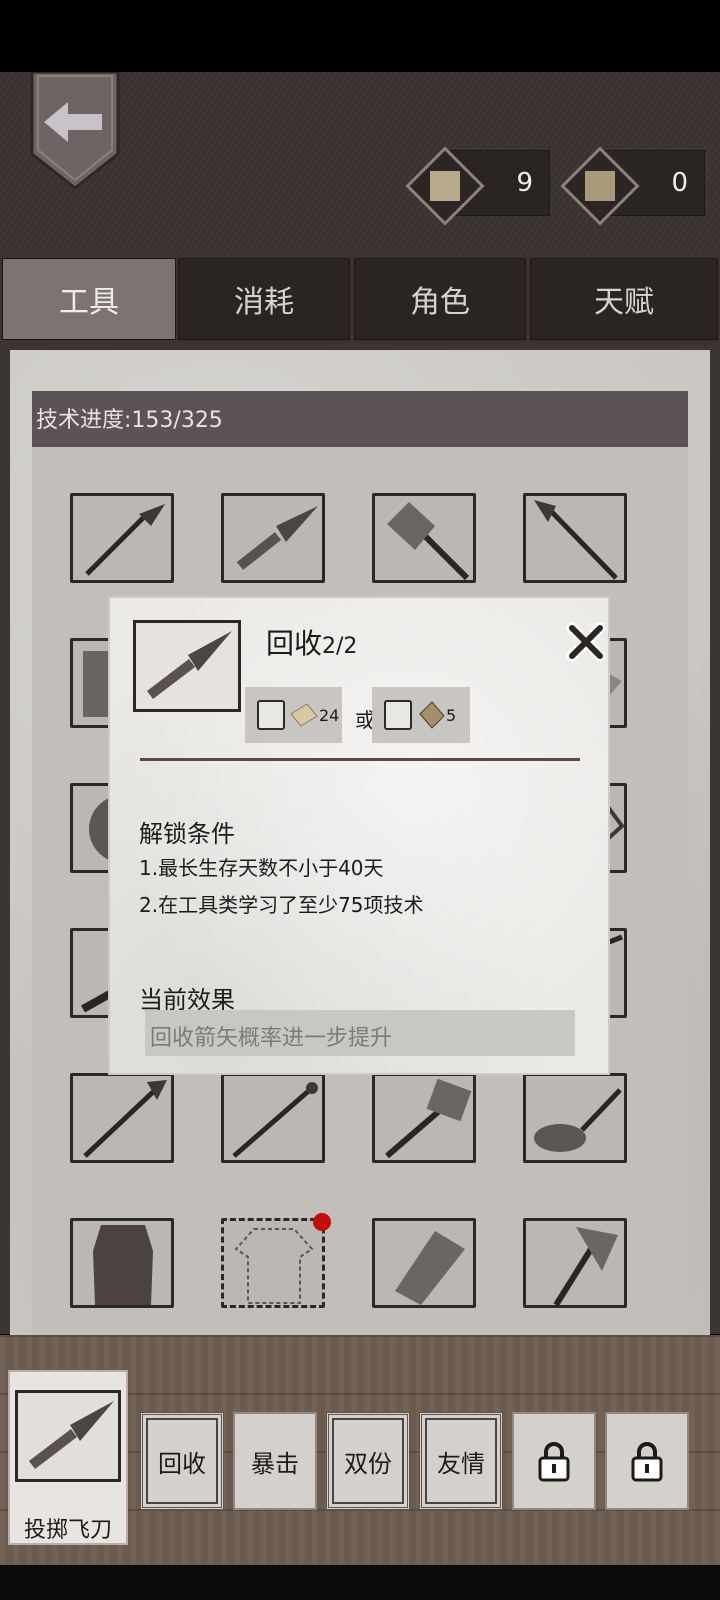 This screenshot has height=1600, width=720. I want to click on close-button, so click(586, 642).